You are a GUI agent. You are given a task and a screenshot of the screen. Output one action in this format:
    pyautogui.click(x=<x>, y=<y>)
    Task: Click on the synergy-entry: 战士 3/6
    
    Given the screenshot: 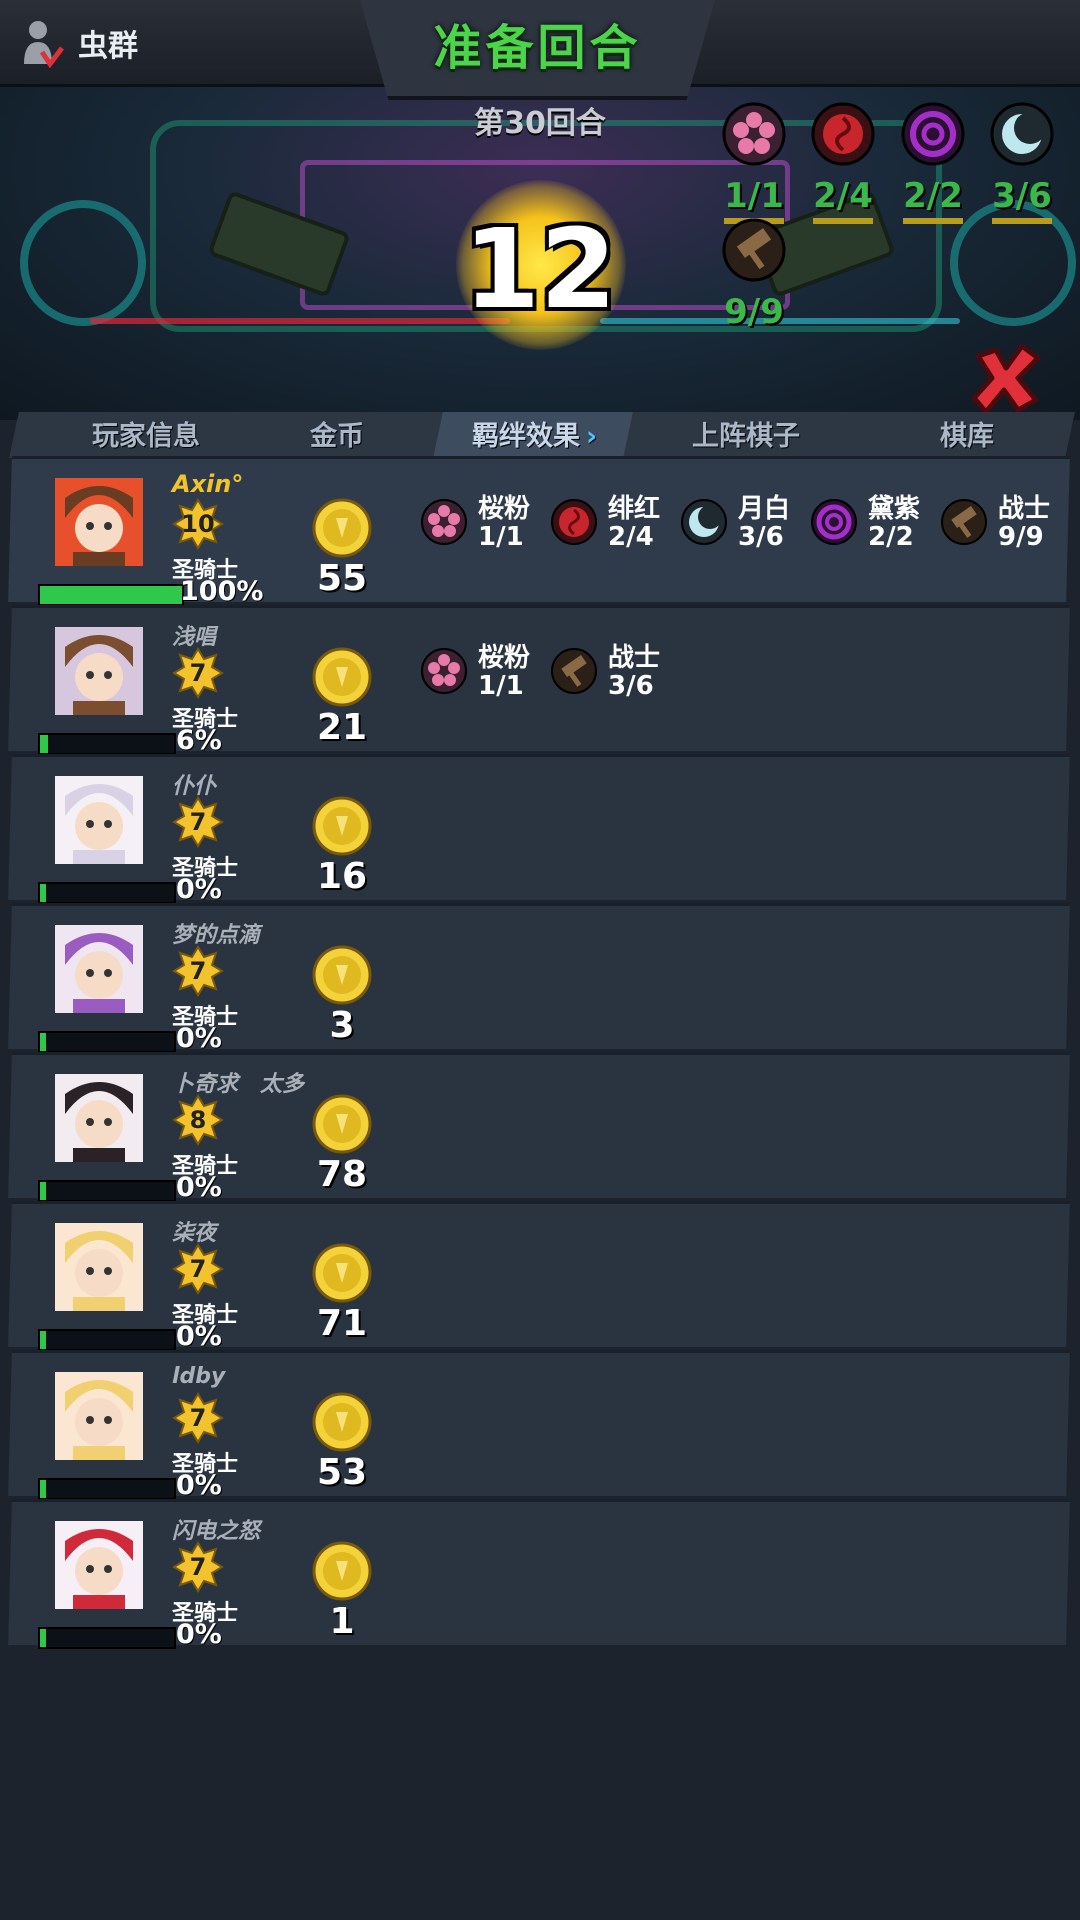 What is the action you would take?
    pyautogui.click(x=615, y=672)
    